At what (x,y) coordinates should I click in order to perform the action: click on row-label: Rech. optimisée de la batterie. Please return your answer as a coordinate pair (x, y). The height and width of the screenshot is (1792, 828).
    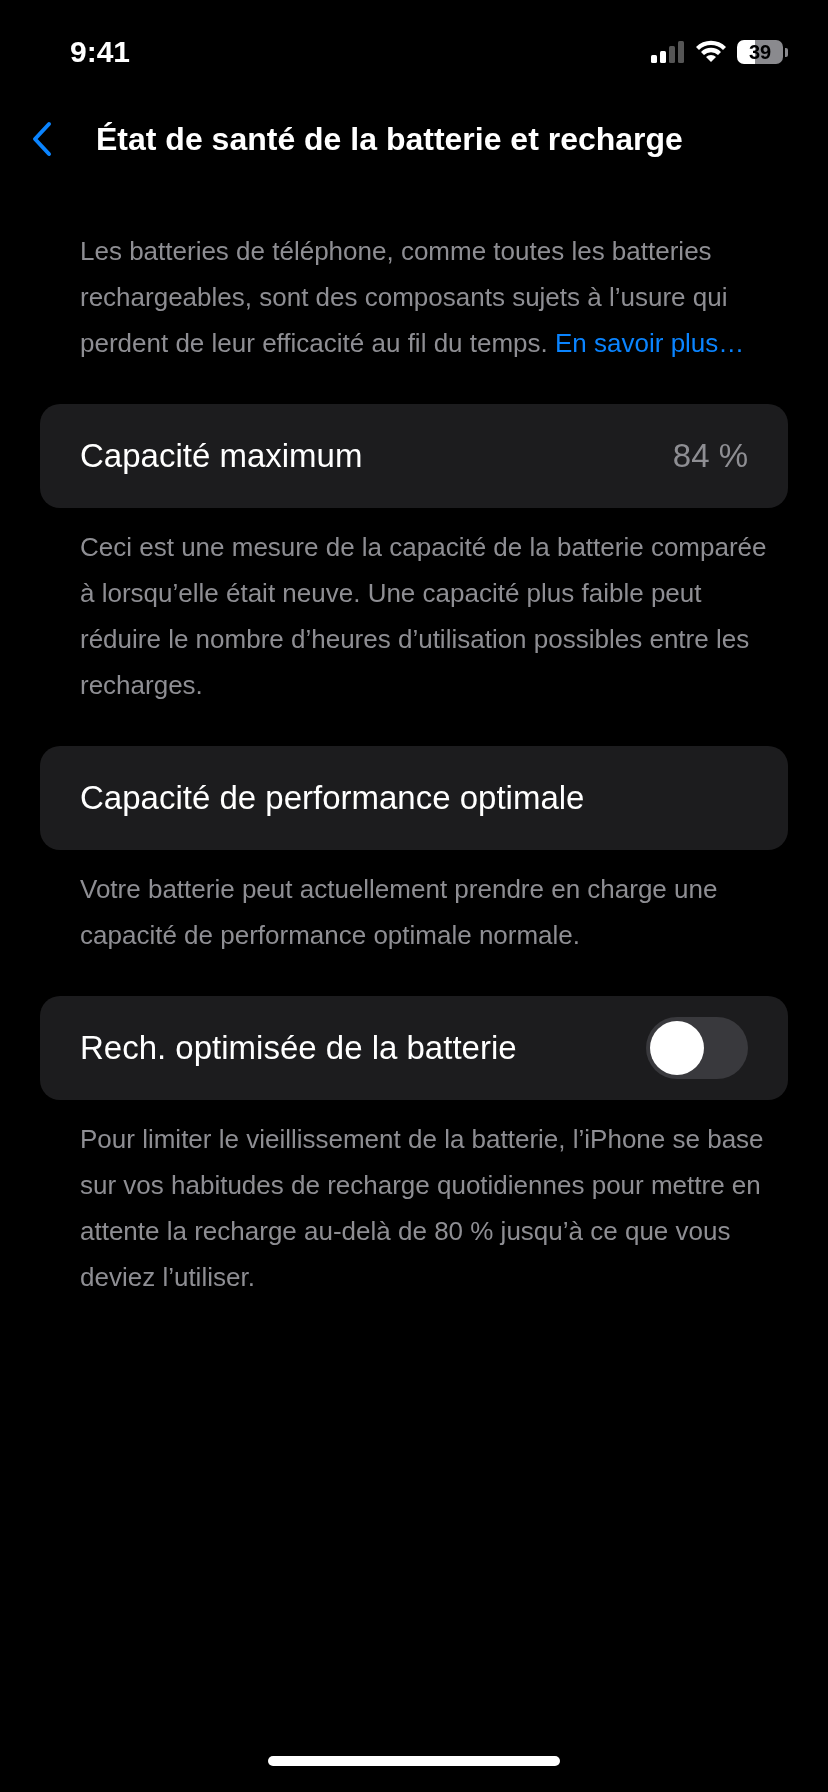
    Looking at the image, I should click on (298, 1048).